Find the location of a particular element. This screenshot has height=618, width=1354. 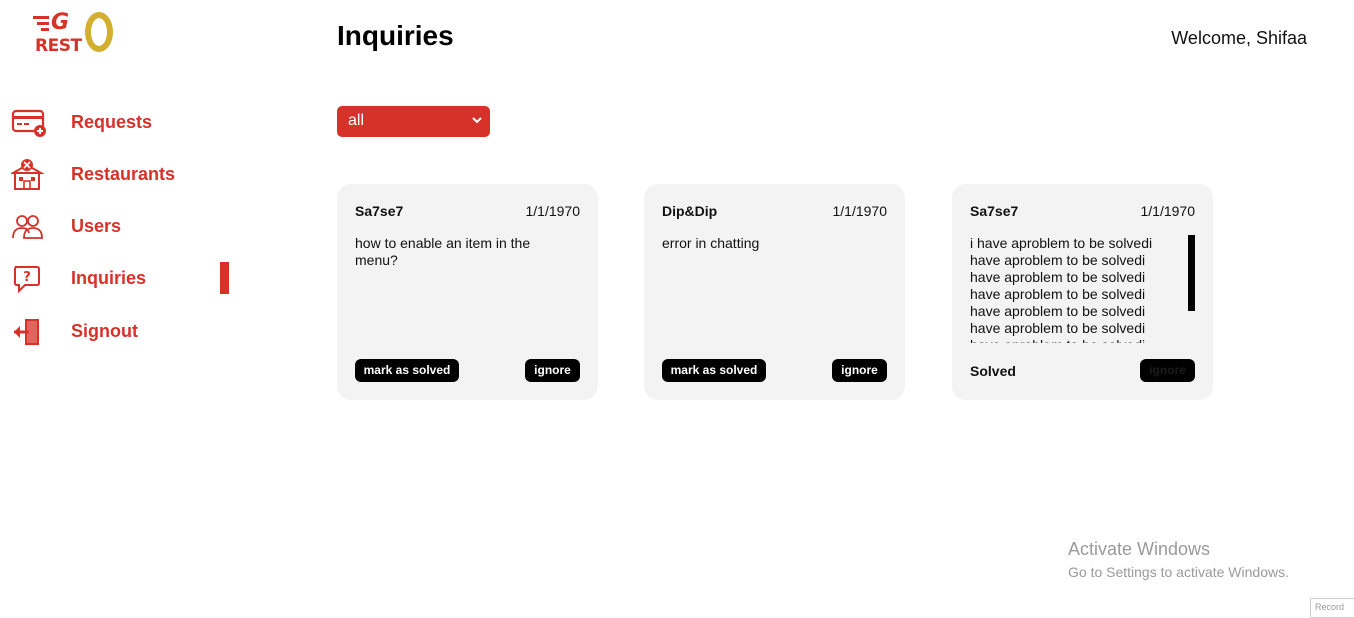

restaurant-building-icon is located at coordinates (28, 175).